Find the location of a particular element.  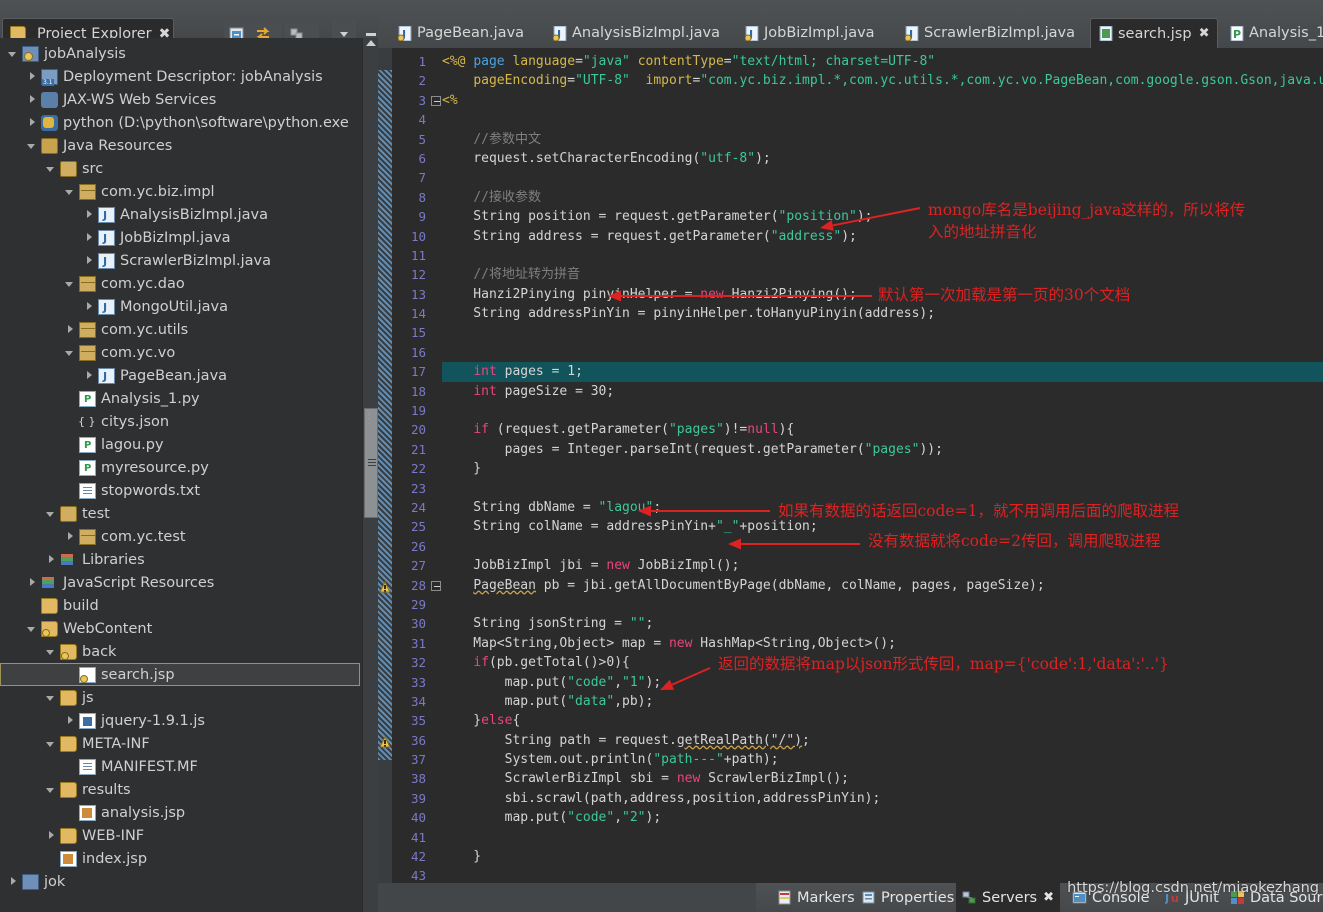

tree-item-analysis-jsp: analysis.jsp is located at coordinates (181, 812).